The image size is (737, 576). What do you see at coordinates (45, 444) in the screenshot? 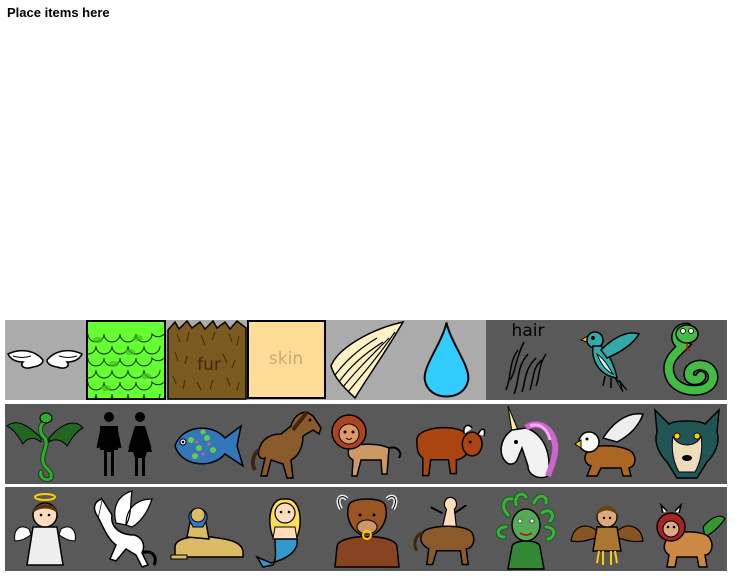
I see `dragon-icon` at bounding box center [45, 444].